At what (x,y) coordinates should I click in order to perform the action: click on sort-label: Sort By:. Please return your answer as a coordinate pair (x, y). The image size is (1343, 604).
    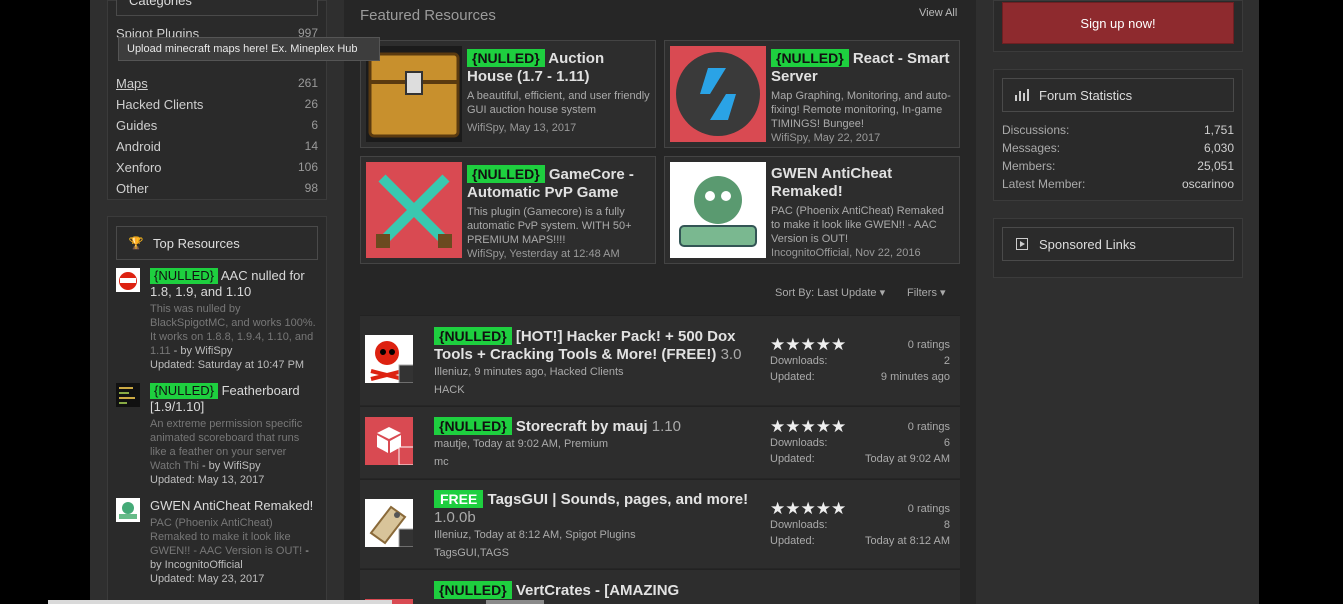
    Looking at the image, I should click on (795, 293).